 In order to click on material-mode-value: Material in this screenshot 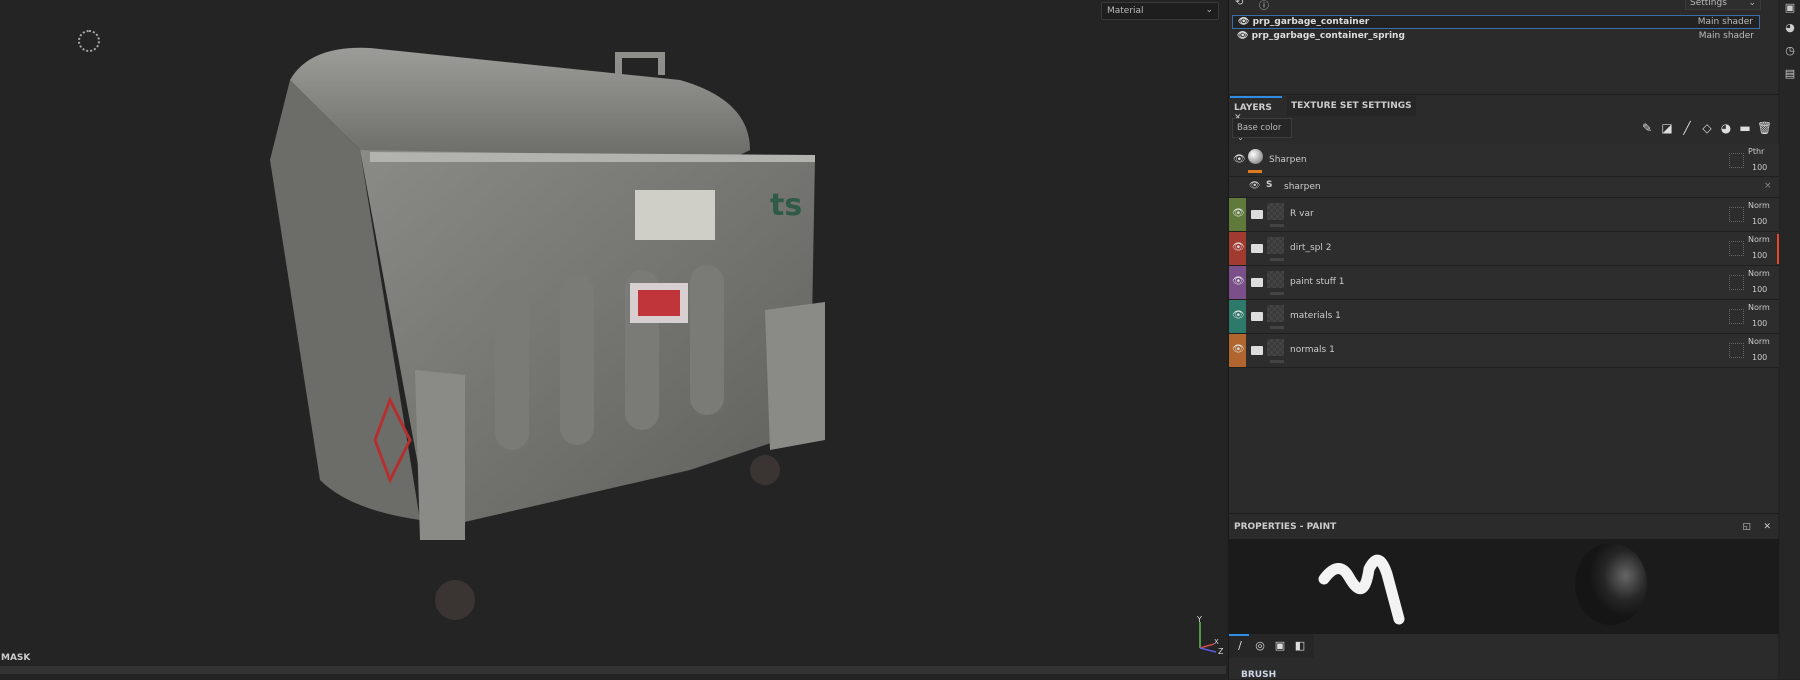, I will do `click(1125, 11)`.